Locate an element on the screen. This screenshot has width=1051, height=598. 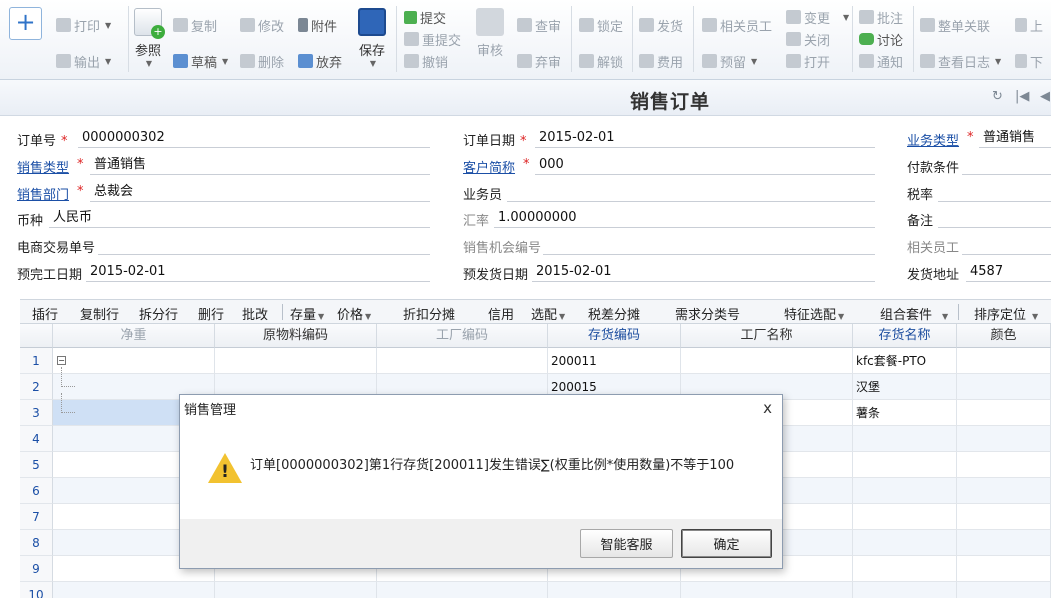
currency-field: 人民币 is located at coordinates (239, 218).